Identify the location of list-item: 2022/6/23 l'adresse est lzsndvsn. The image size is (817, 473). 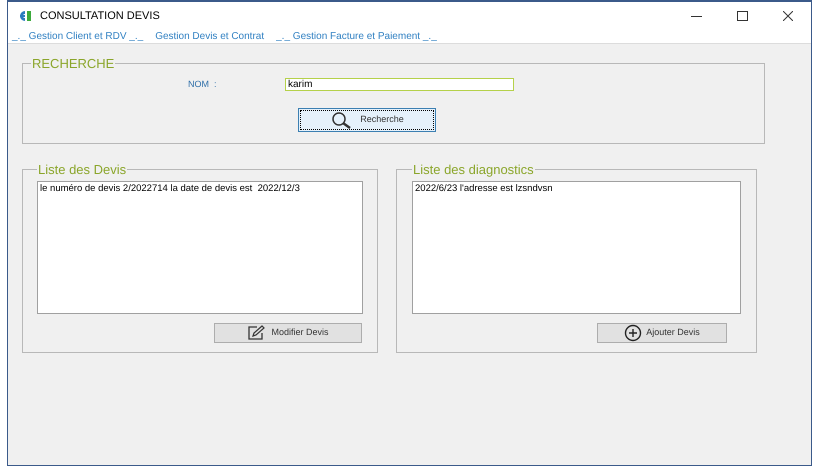
(576, 188).